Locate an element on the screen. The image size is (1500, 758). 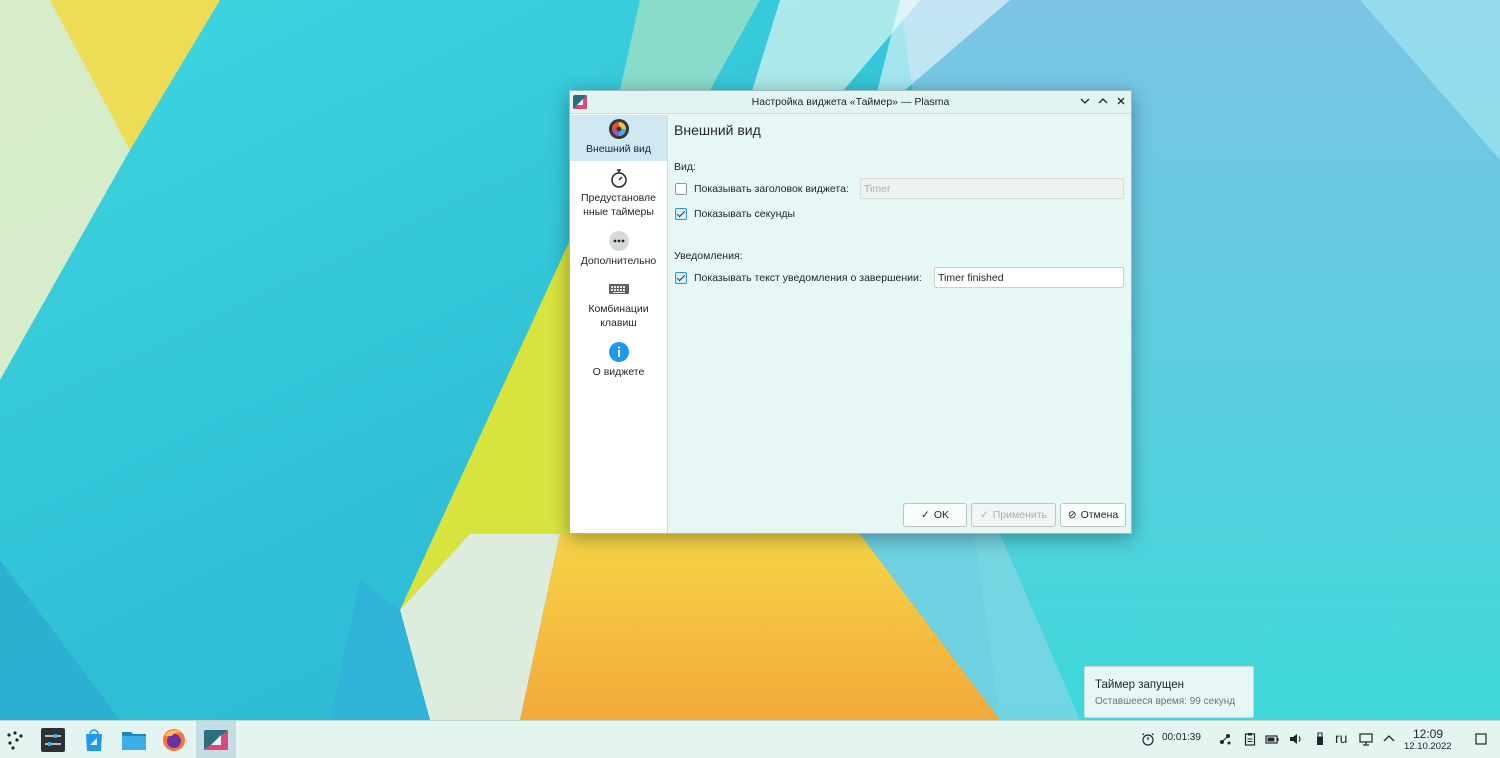
notifications-group-label: Уведомления: is located at coordinates (708, 256).